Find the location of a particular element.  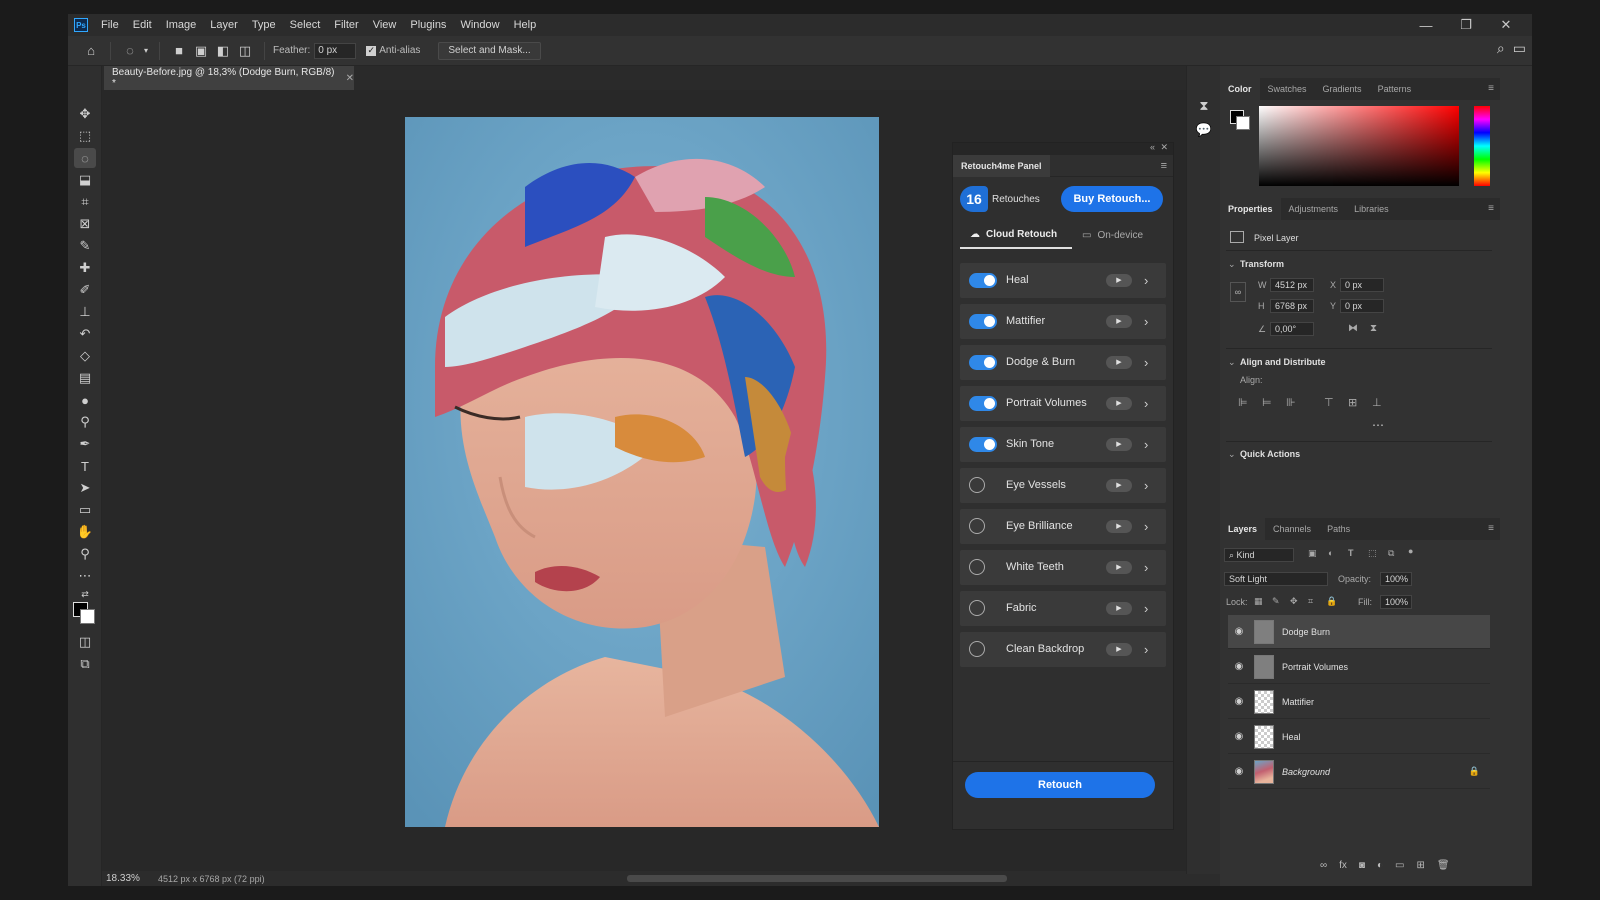

menu-window: Window is located at coordinates (479, 25).